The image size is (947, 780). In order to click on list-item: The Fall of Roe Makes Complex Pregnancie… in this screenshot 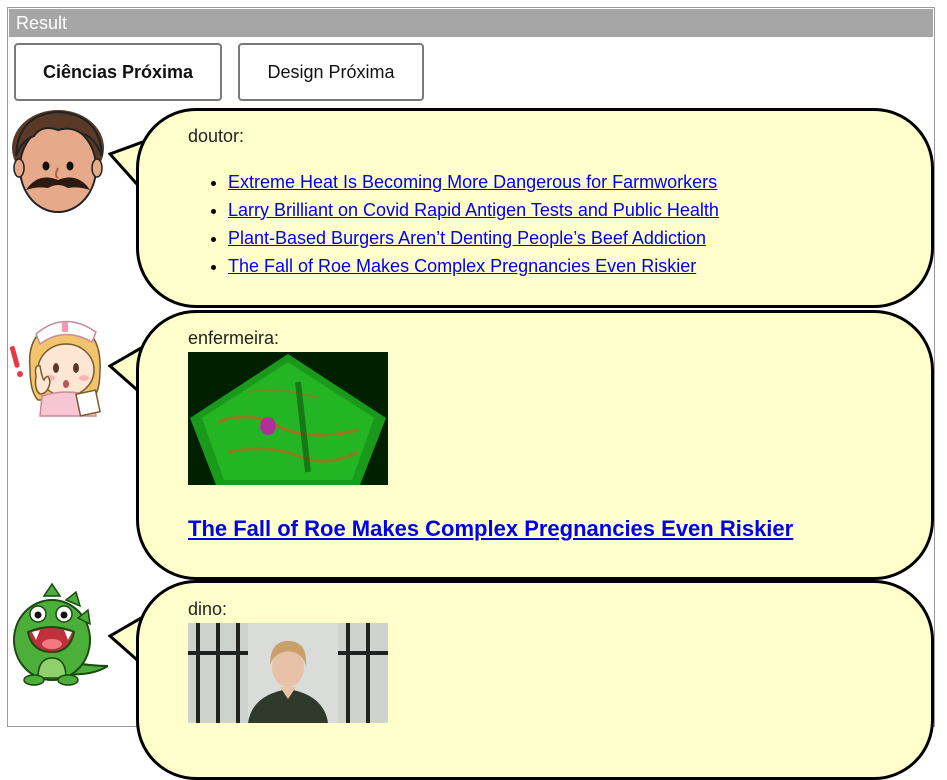, I will do `click(473, 266)`.